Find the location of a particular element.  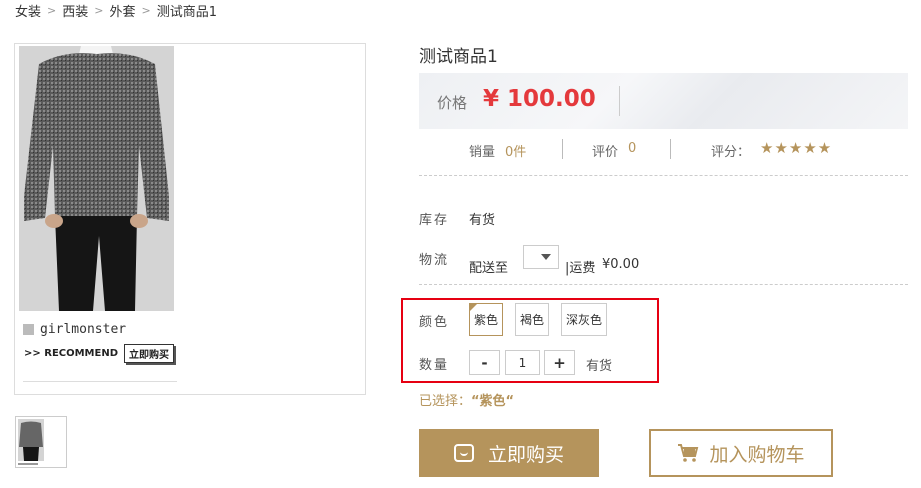

color-option-dark-gray: 深灰色 is located at coordinates (584, 319).